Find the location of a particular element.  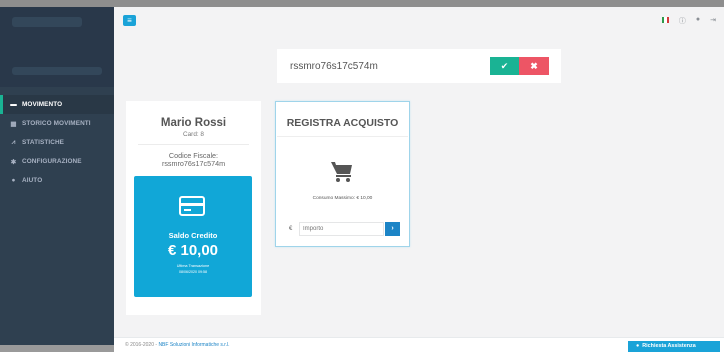

credit-amount: € 10,00 is located at coordinates (193, 250).